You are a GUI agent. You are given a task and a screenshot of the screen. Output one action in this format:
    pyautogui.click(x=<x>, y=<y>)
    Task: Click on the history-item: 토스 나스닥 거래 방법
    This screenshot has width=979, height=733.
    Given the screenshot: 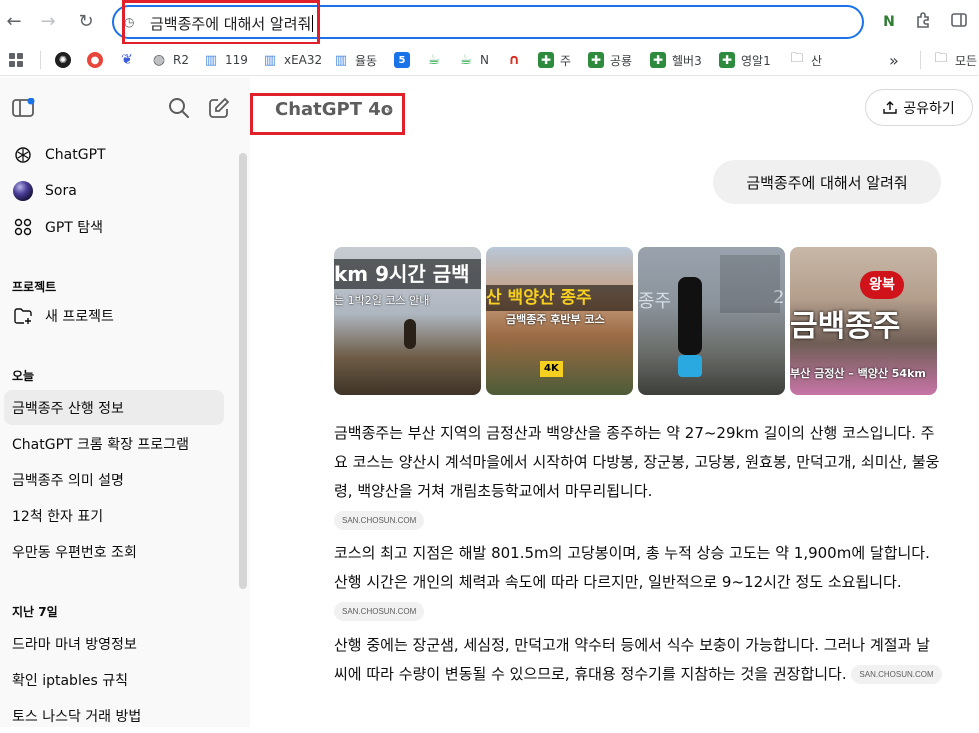 What is the action you would take?
    pyautogui.click(x=114, y=715)
    